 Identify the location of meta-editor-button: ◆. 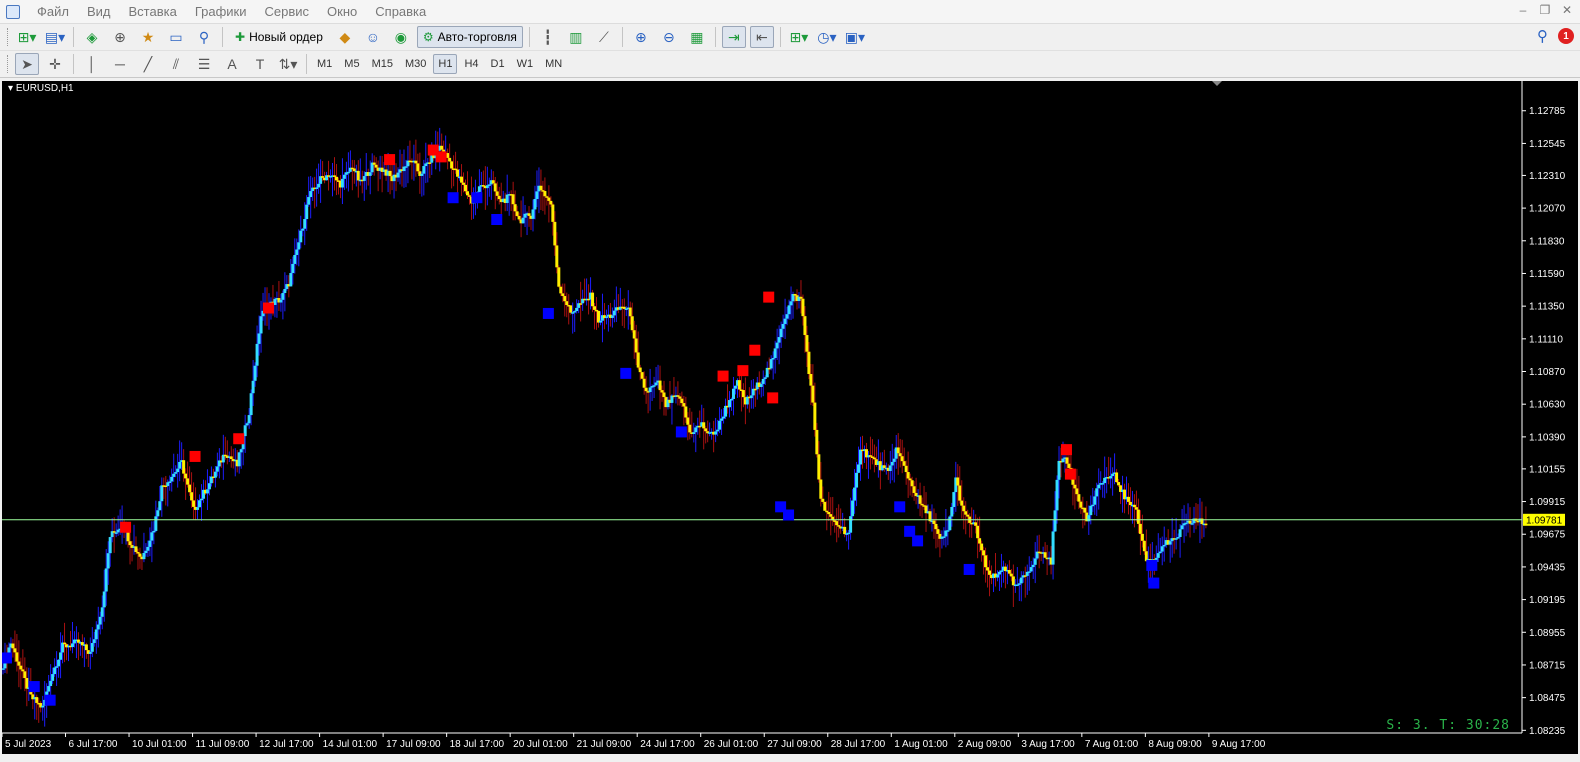
(345, 37).